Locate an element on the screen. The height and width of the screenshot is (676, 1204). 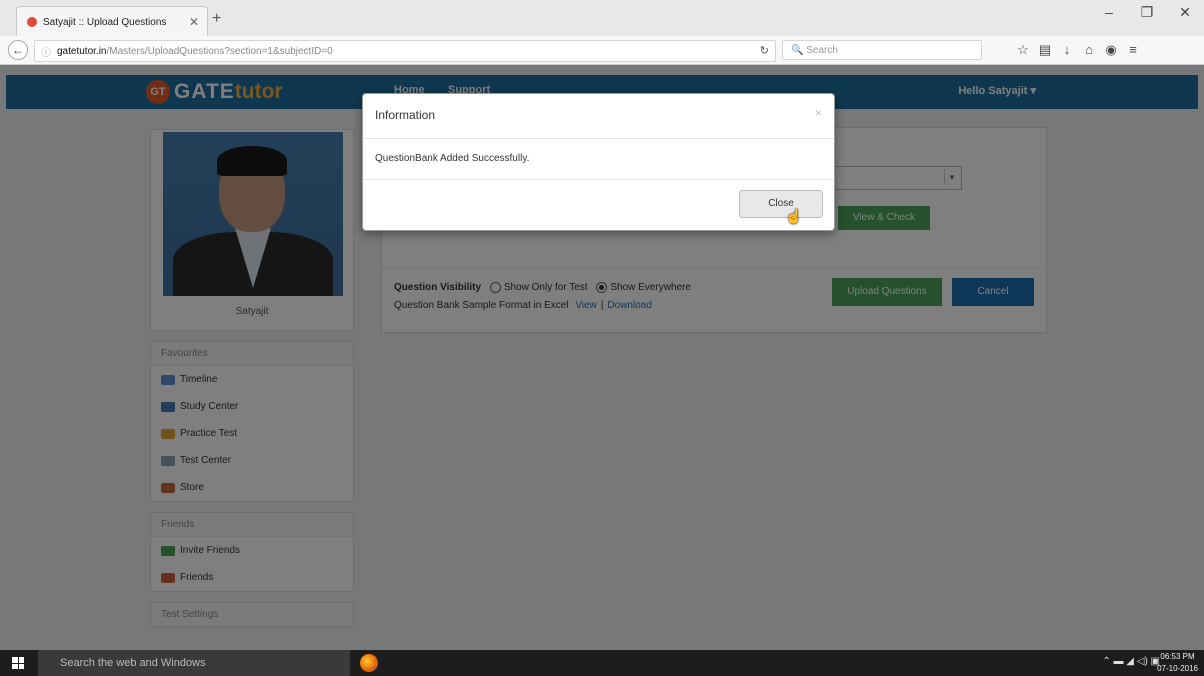
window-controls: – ❐ ✕ is located at coordinates (1147, 12).